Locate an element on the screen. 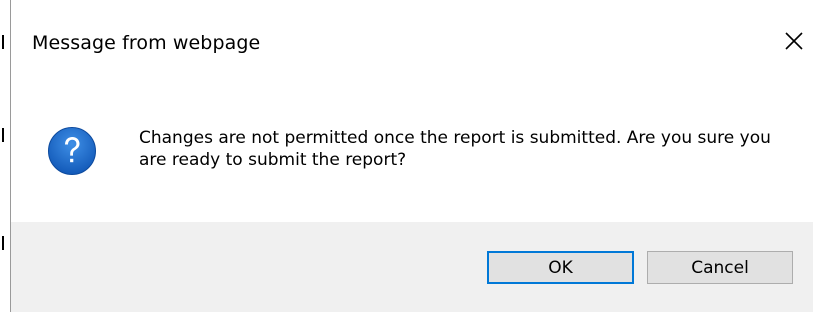  close-button is located at coordinates (794, 41).